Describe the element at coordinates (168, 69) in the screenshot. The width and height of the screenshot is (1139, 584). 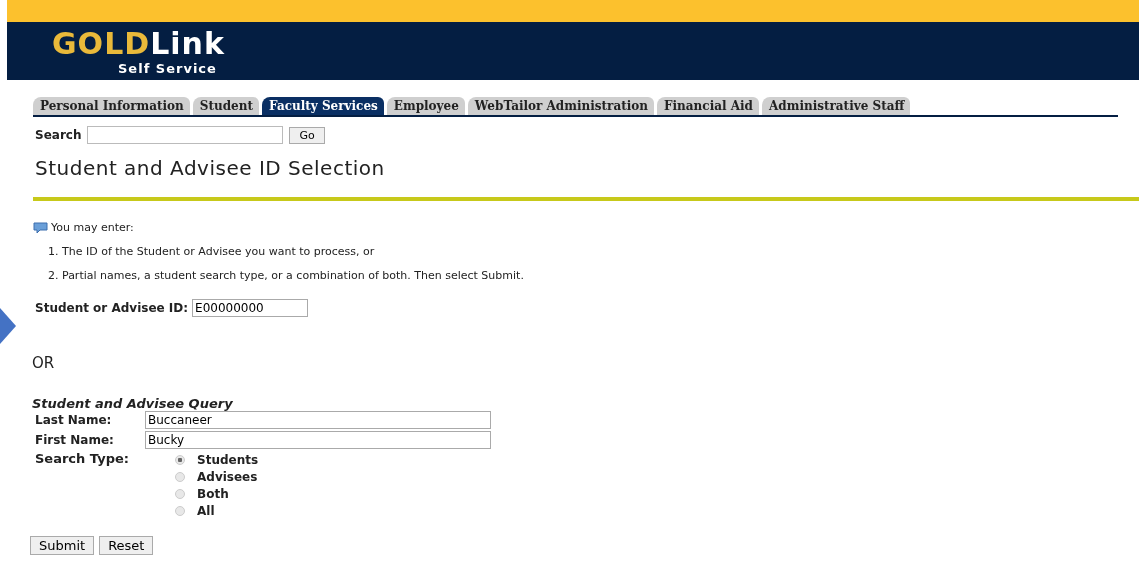
I see `logo-subtitle: Self Service` at that location.